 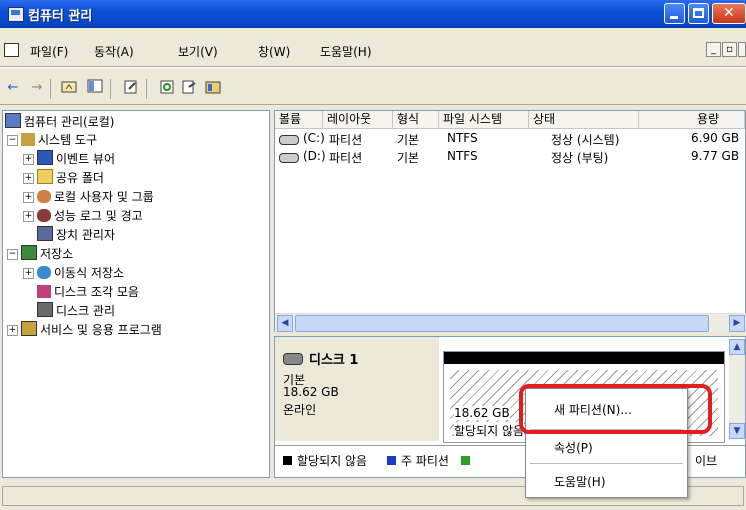 I want to click on tree-device-manager: 장치 관리자, so click(x=76, y=234).